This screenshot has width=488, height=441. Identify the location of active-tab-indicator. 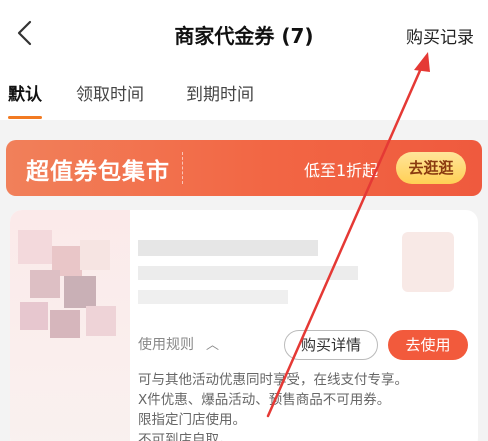
(25, 117).